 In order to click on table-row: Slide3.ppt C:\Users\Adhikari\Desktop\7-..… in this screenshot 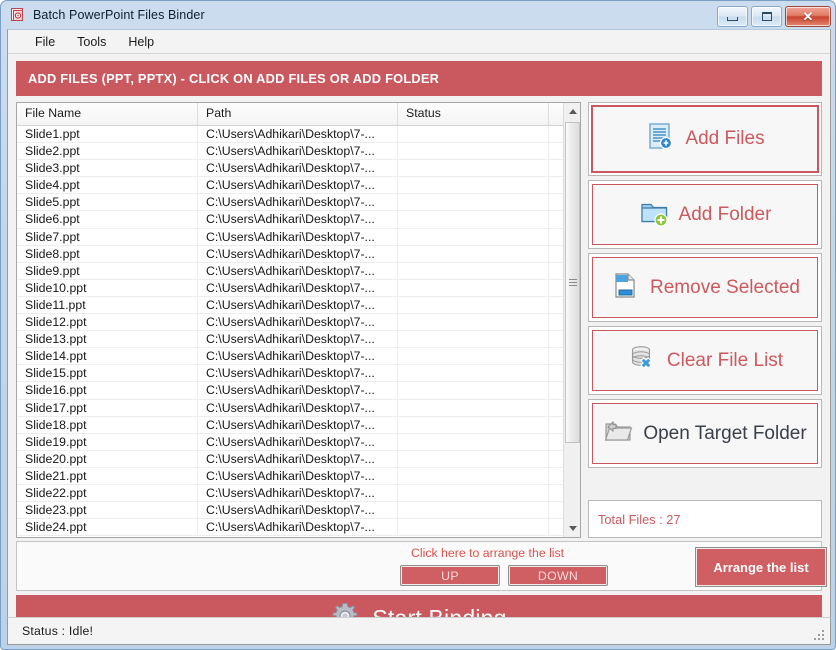, I will do `click(298, 169)`.